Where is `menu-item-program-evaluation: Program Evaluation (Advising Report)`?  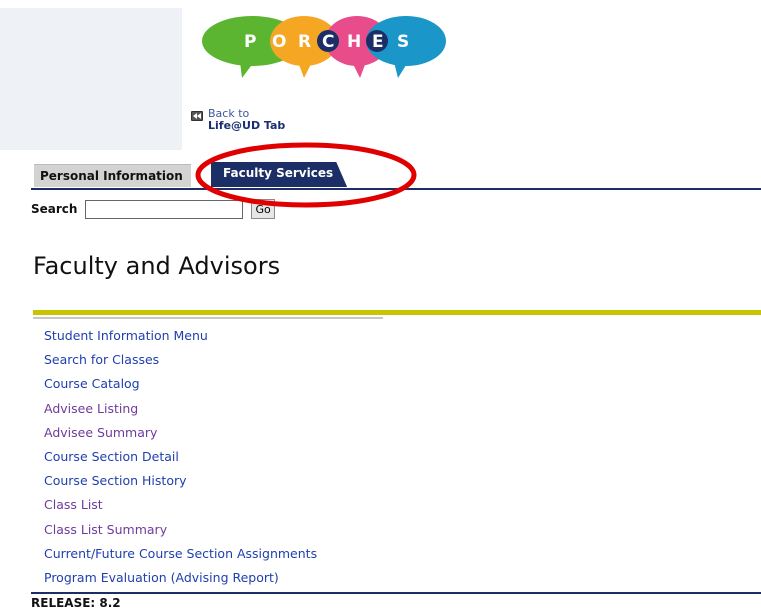
menu-item-program-evaluation: Program Evaluation (Advising Report) is located at coordinates (180, 578).